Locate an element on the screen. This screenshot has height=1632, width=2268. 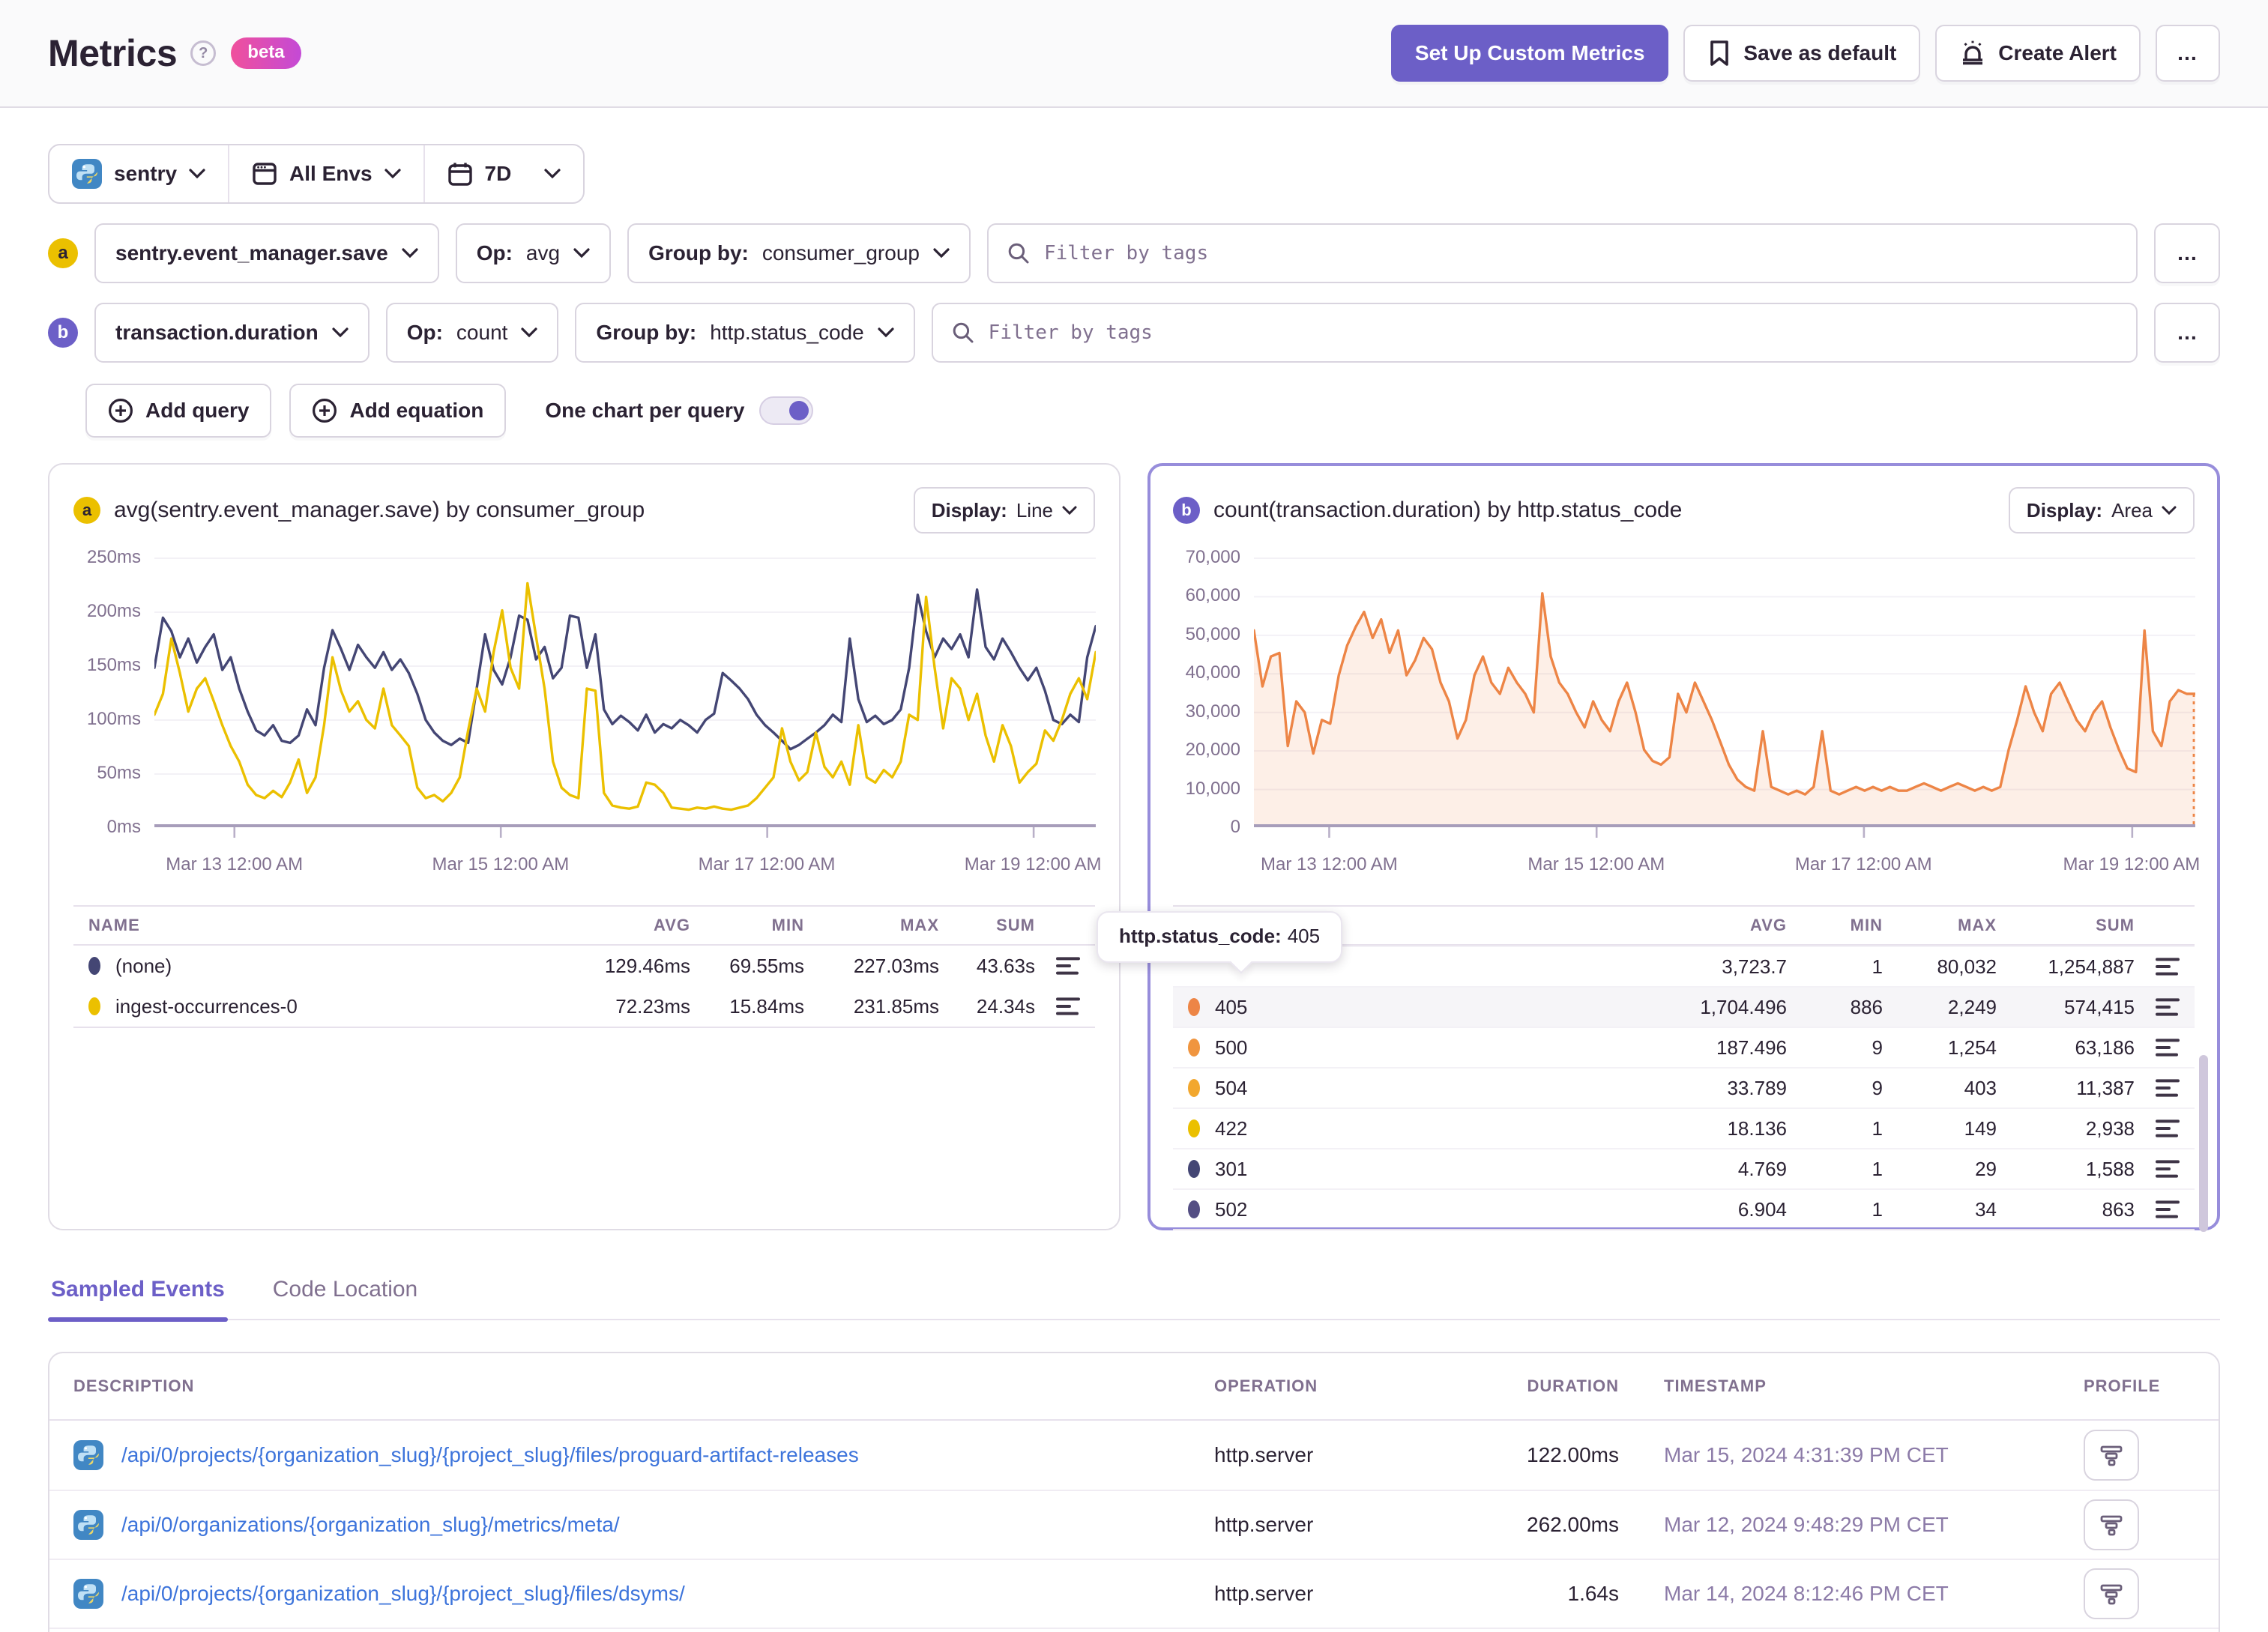
event-timestamp: Mar 12, 2024 9:48:29 PM CET is located at coordinates (1806, 1524).